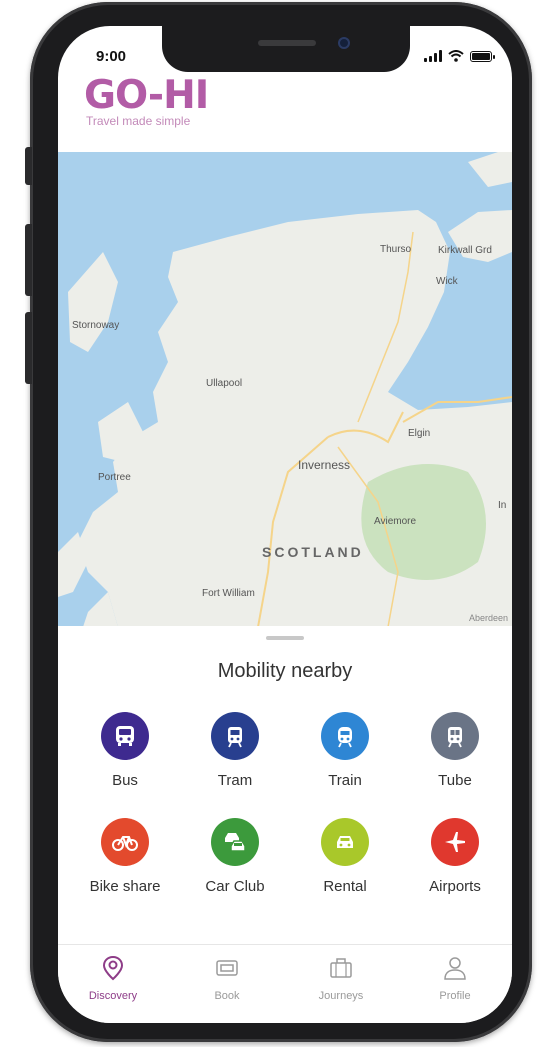  I want to click on wifi-icon, so click(456, 56).